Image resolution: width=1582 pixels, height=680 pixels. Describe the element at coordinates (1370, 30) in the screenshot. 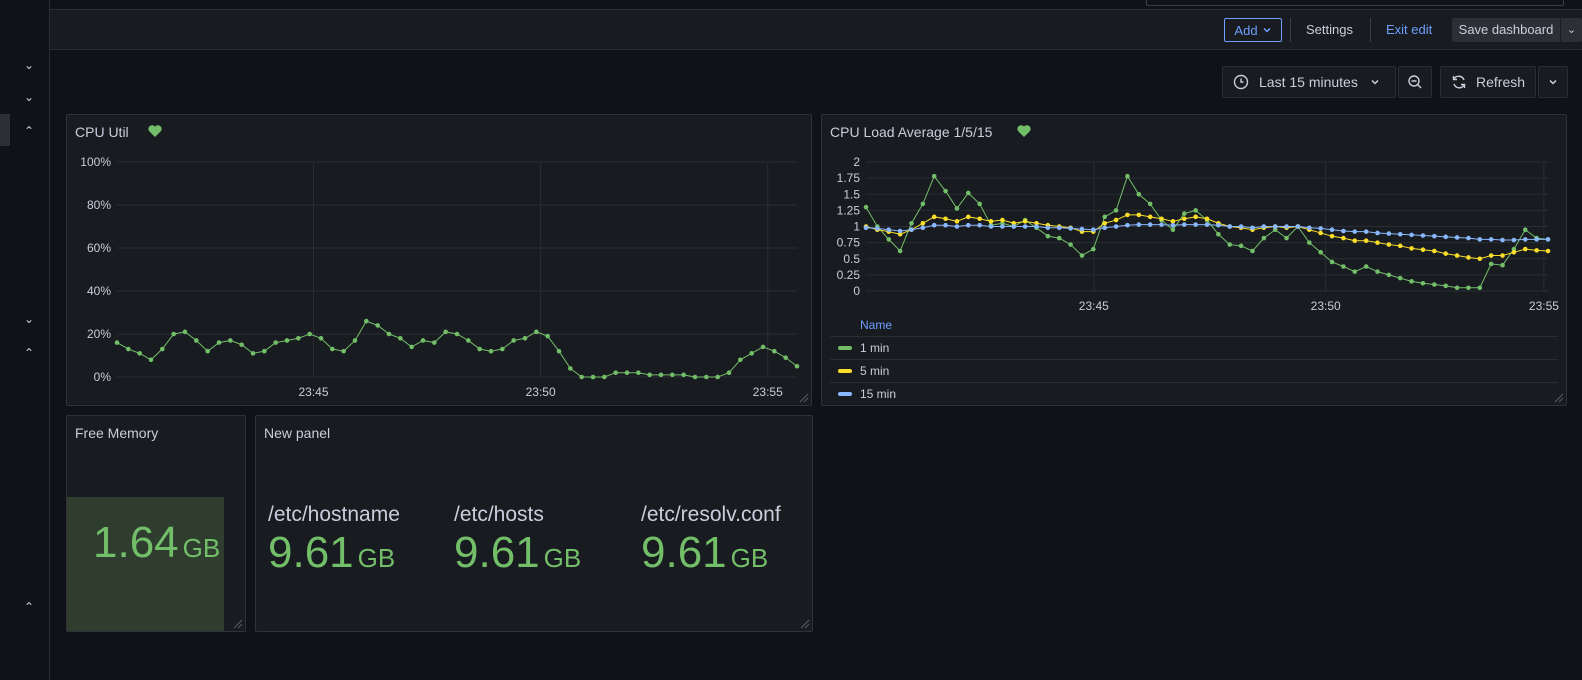

I see `toolbar-divider` at that location.